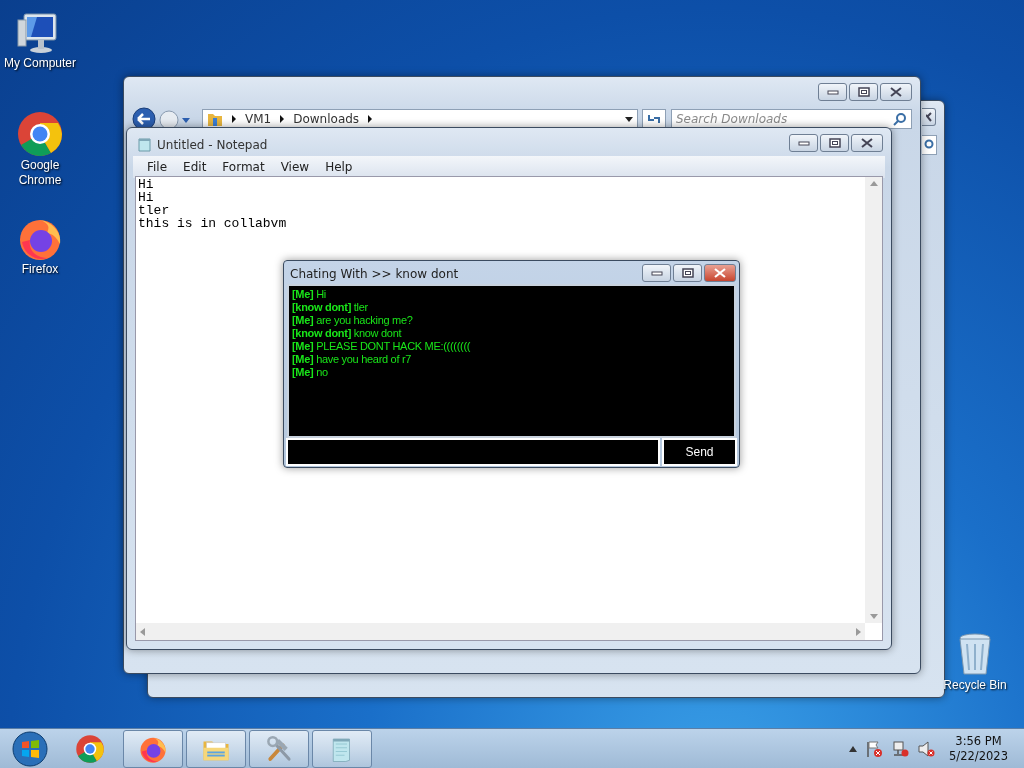  I want to click on chat-message: [Me] have you heard of r7, so click(352, 359).